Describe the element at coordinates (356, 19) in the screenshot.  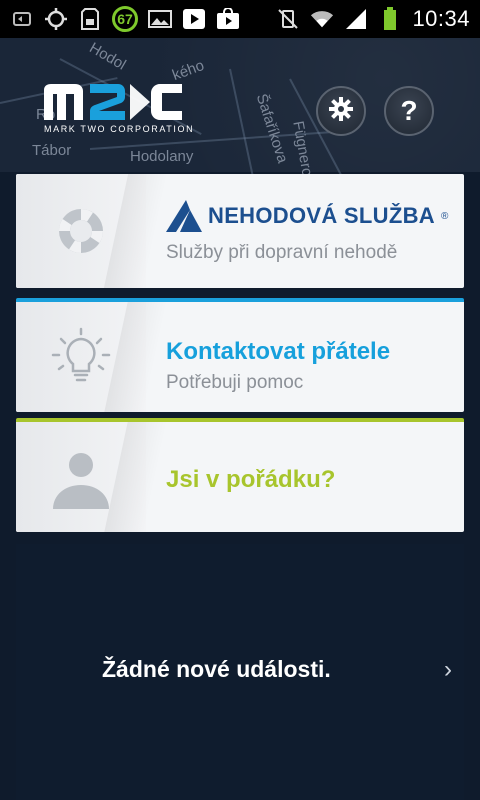
I see `signal-icon` at that location.